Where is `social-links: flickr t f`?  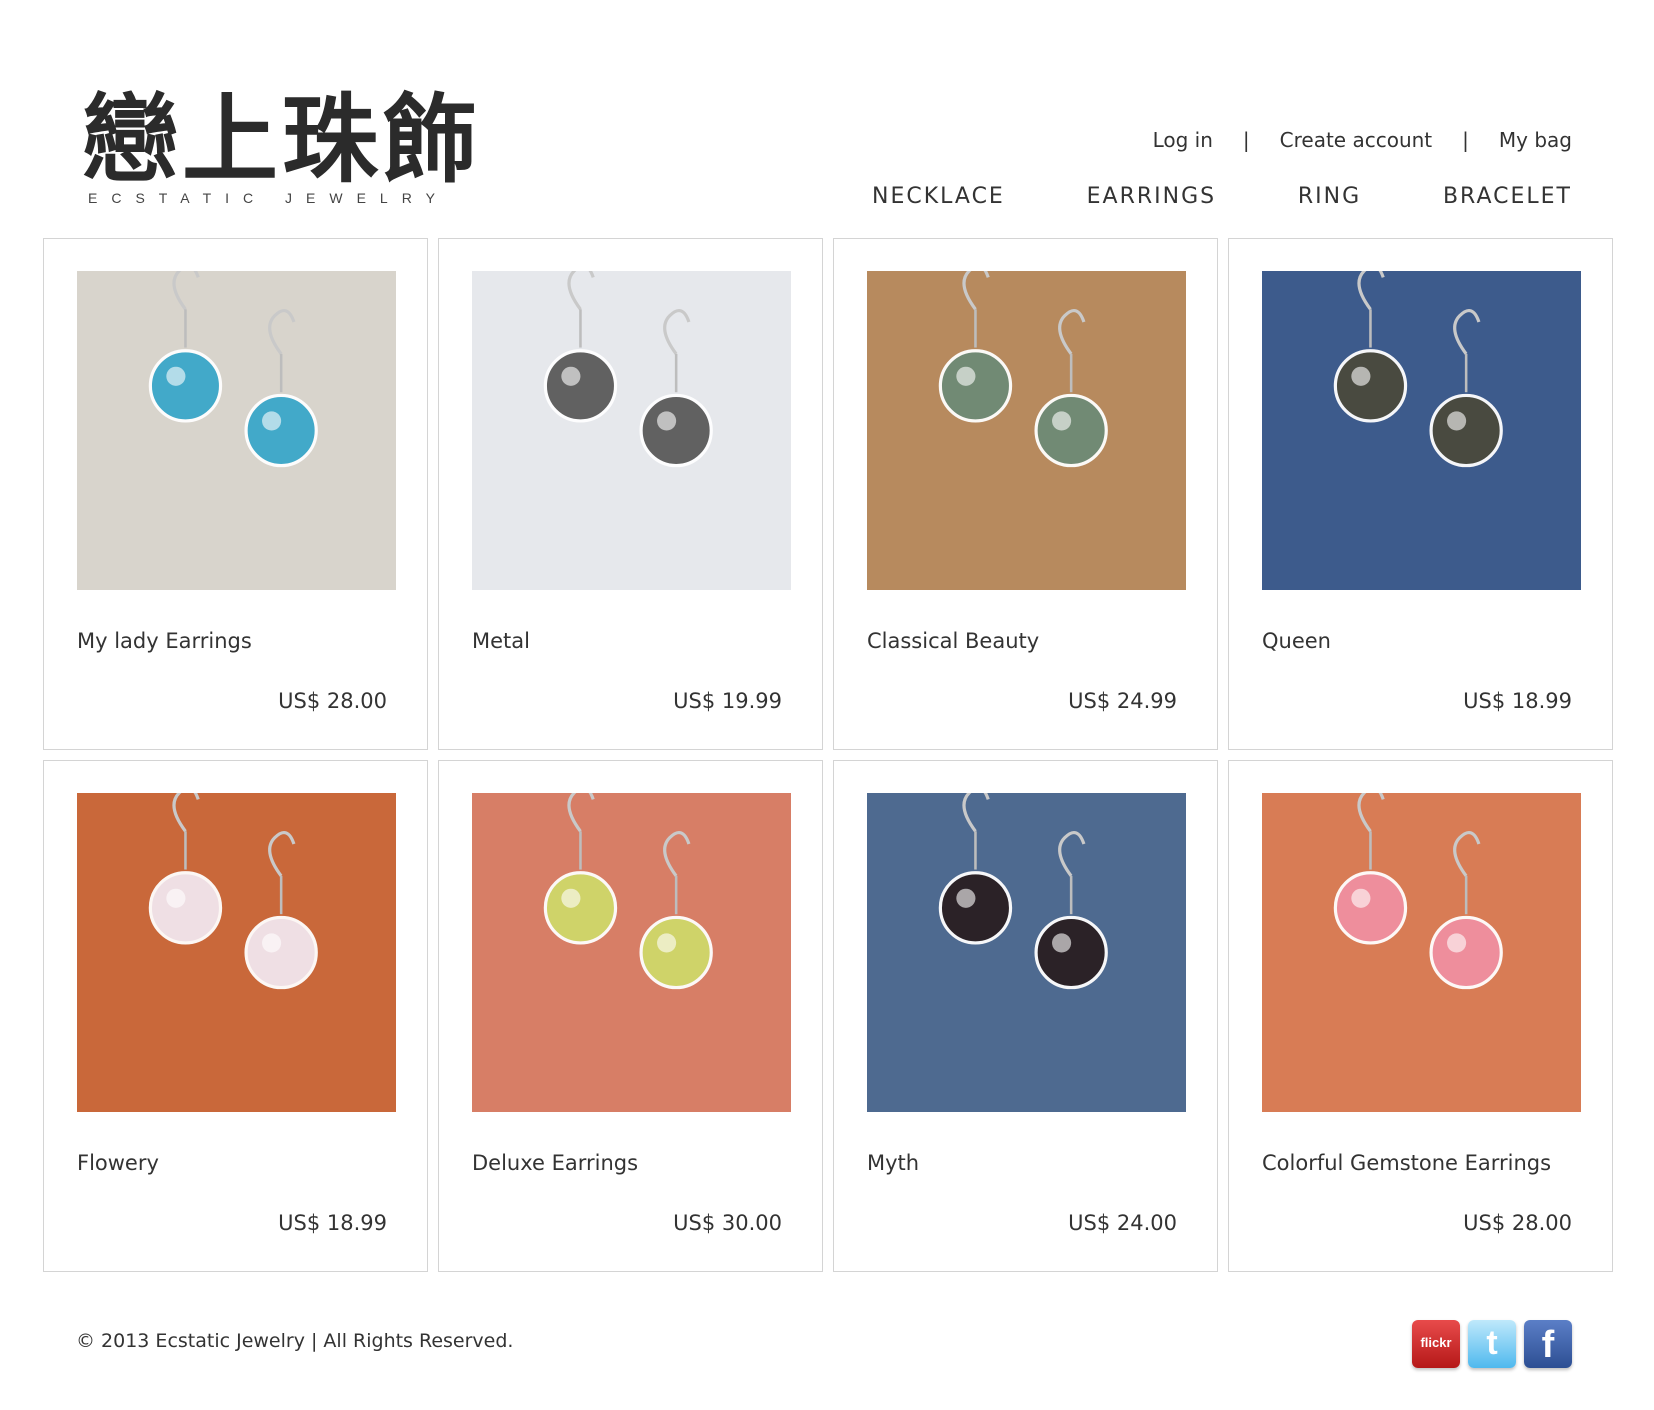
social-links: flickr t f is located at coordinates (1492, 1344).